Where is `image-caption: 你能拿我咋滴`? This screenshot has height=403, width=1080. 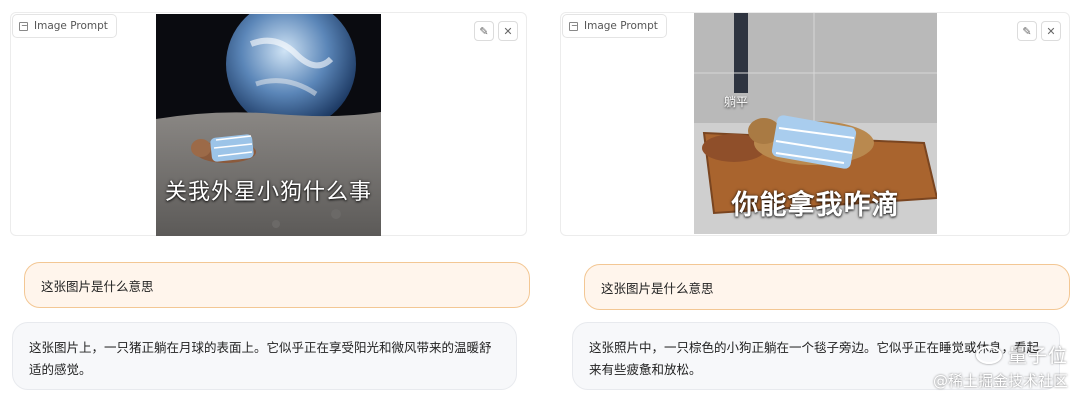 image-caption: 你能拿我咋滴 is located at coordinates (815, 205).